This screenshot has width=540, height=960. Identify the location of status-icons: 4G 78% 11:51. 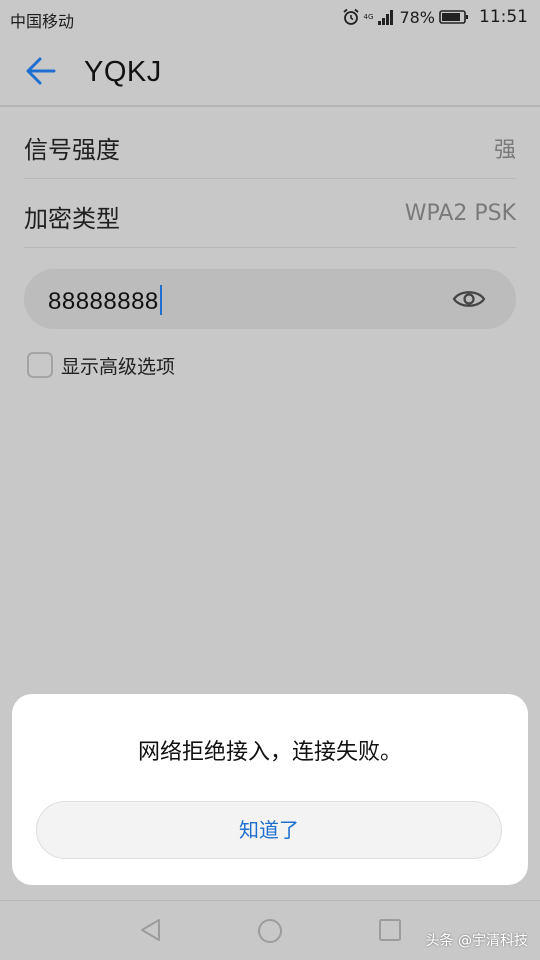
(435, 17).